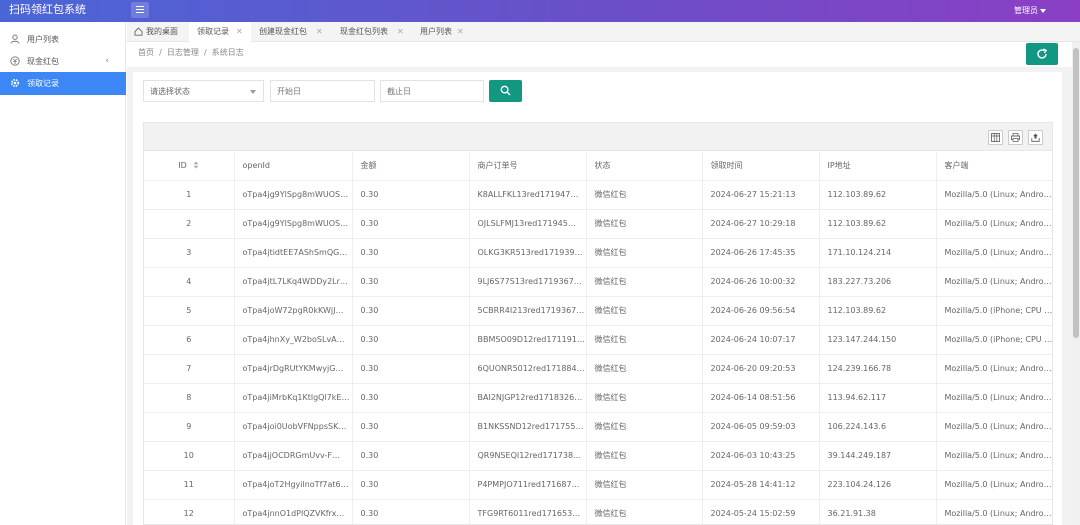 This screenshot has height=525, width=1080. What do you see at coordinates (189, 340) in the screenshot?
I see `cell-id: 6` at bounding box center [189, 340].